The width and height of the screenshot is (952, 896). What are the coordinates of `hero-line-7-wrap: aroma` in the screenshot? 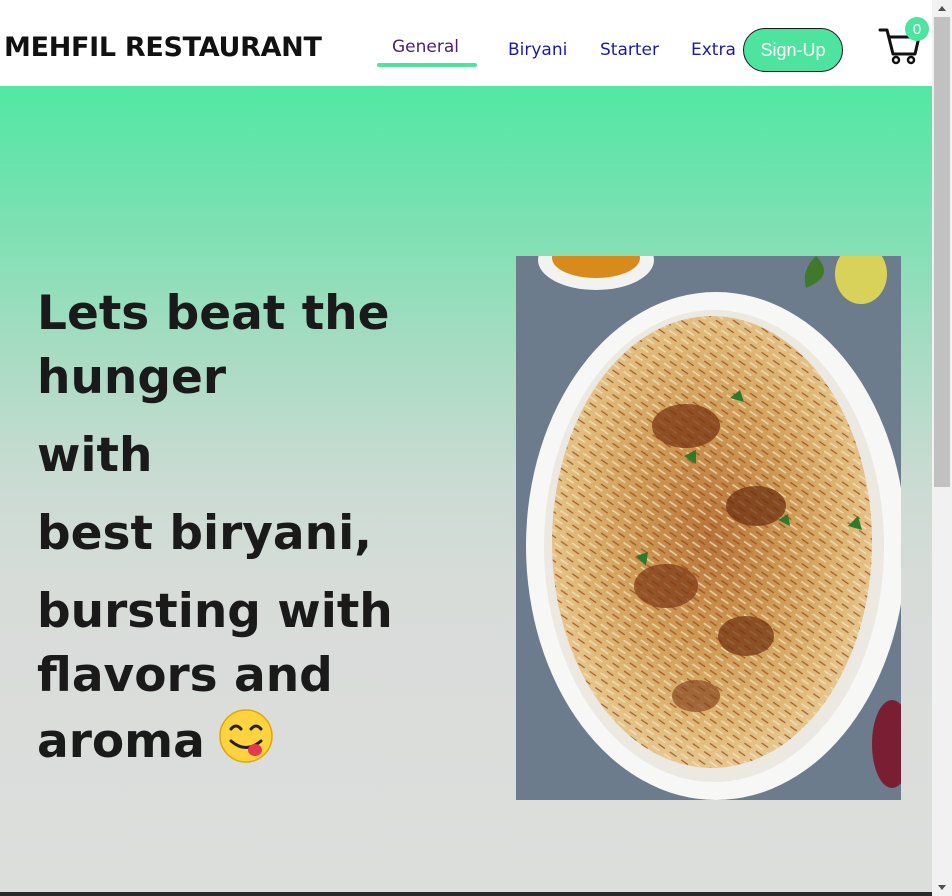 It's located at (247, 744).